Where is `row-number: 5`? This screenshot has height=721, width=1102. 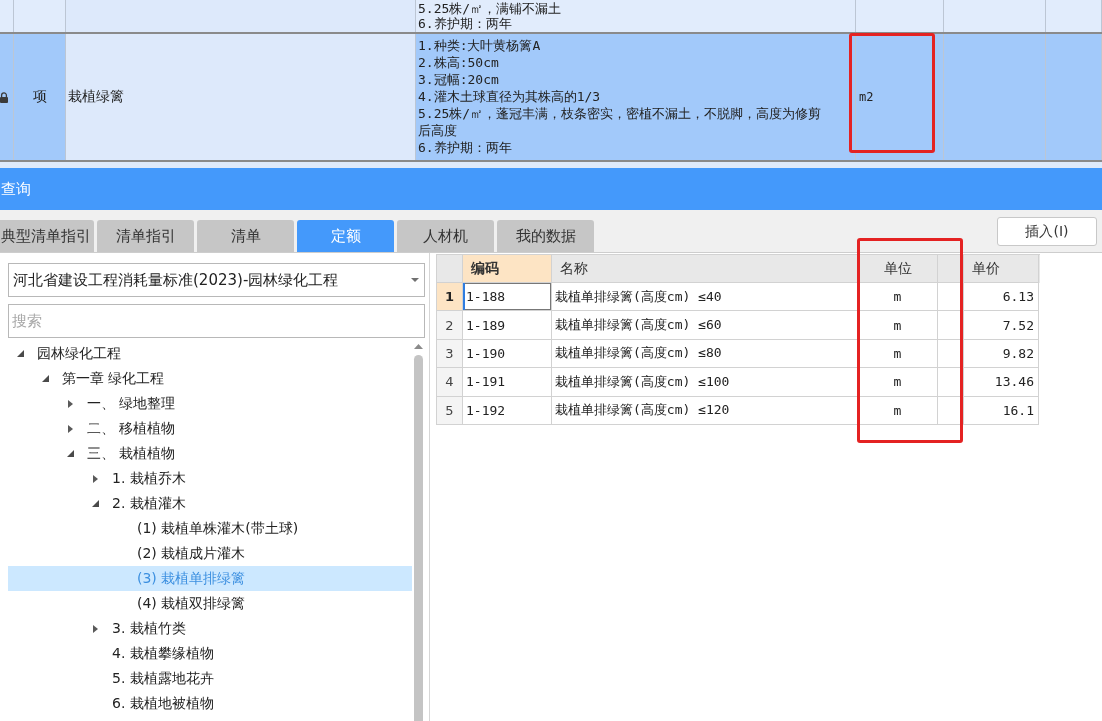
row-number: 5 is located at coordinates (450, 410).